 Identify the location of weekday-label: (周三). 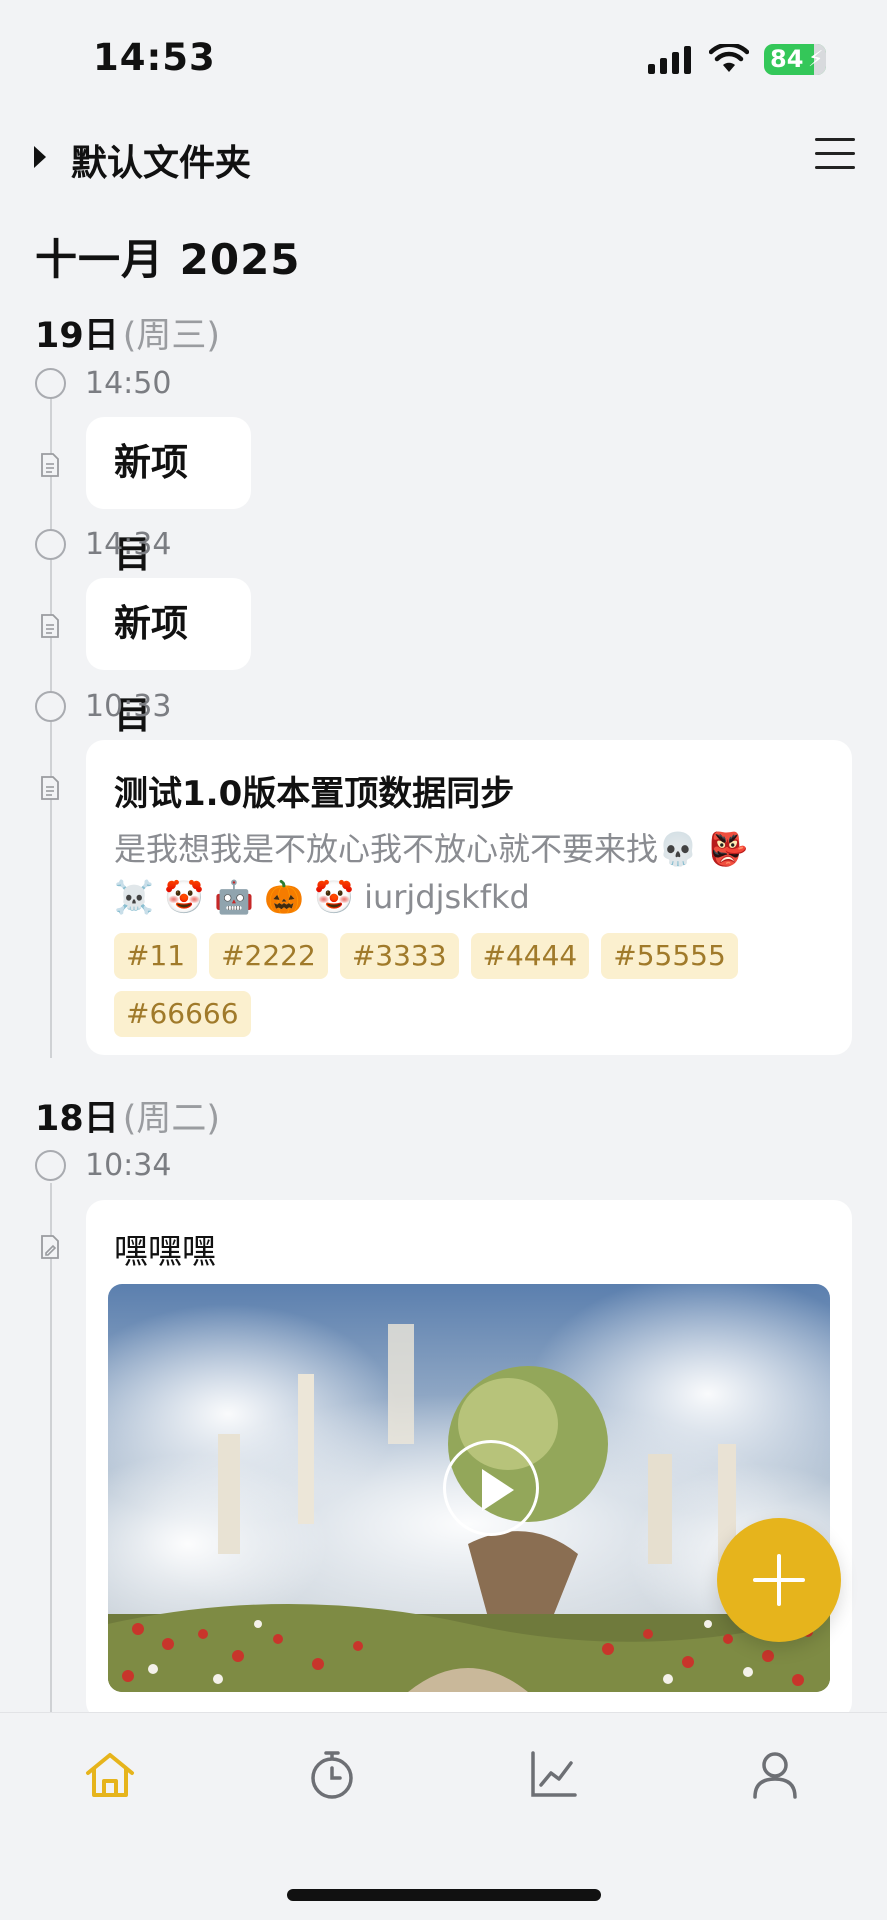
(171, 336).